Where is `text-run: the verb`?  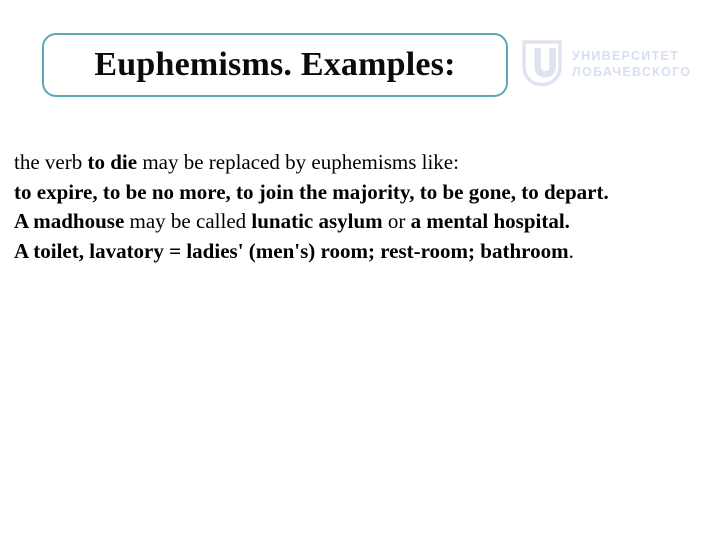
text-run: the verb is located at coordinates (51, 162).